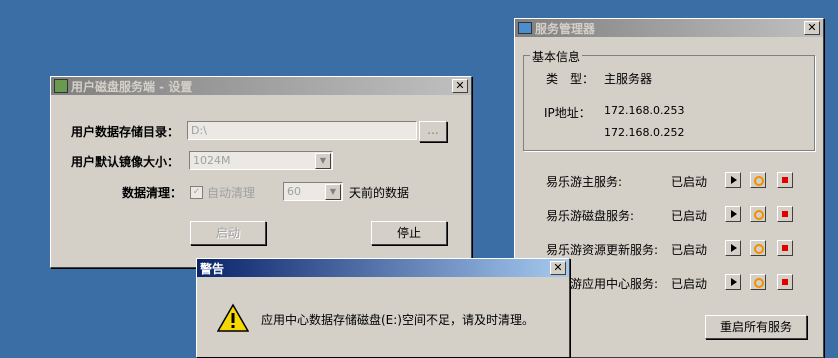 This screenshot has height=358, width=838. I want to click on type-label: 类 型：, so click(570, 79).